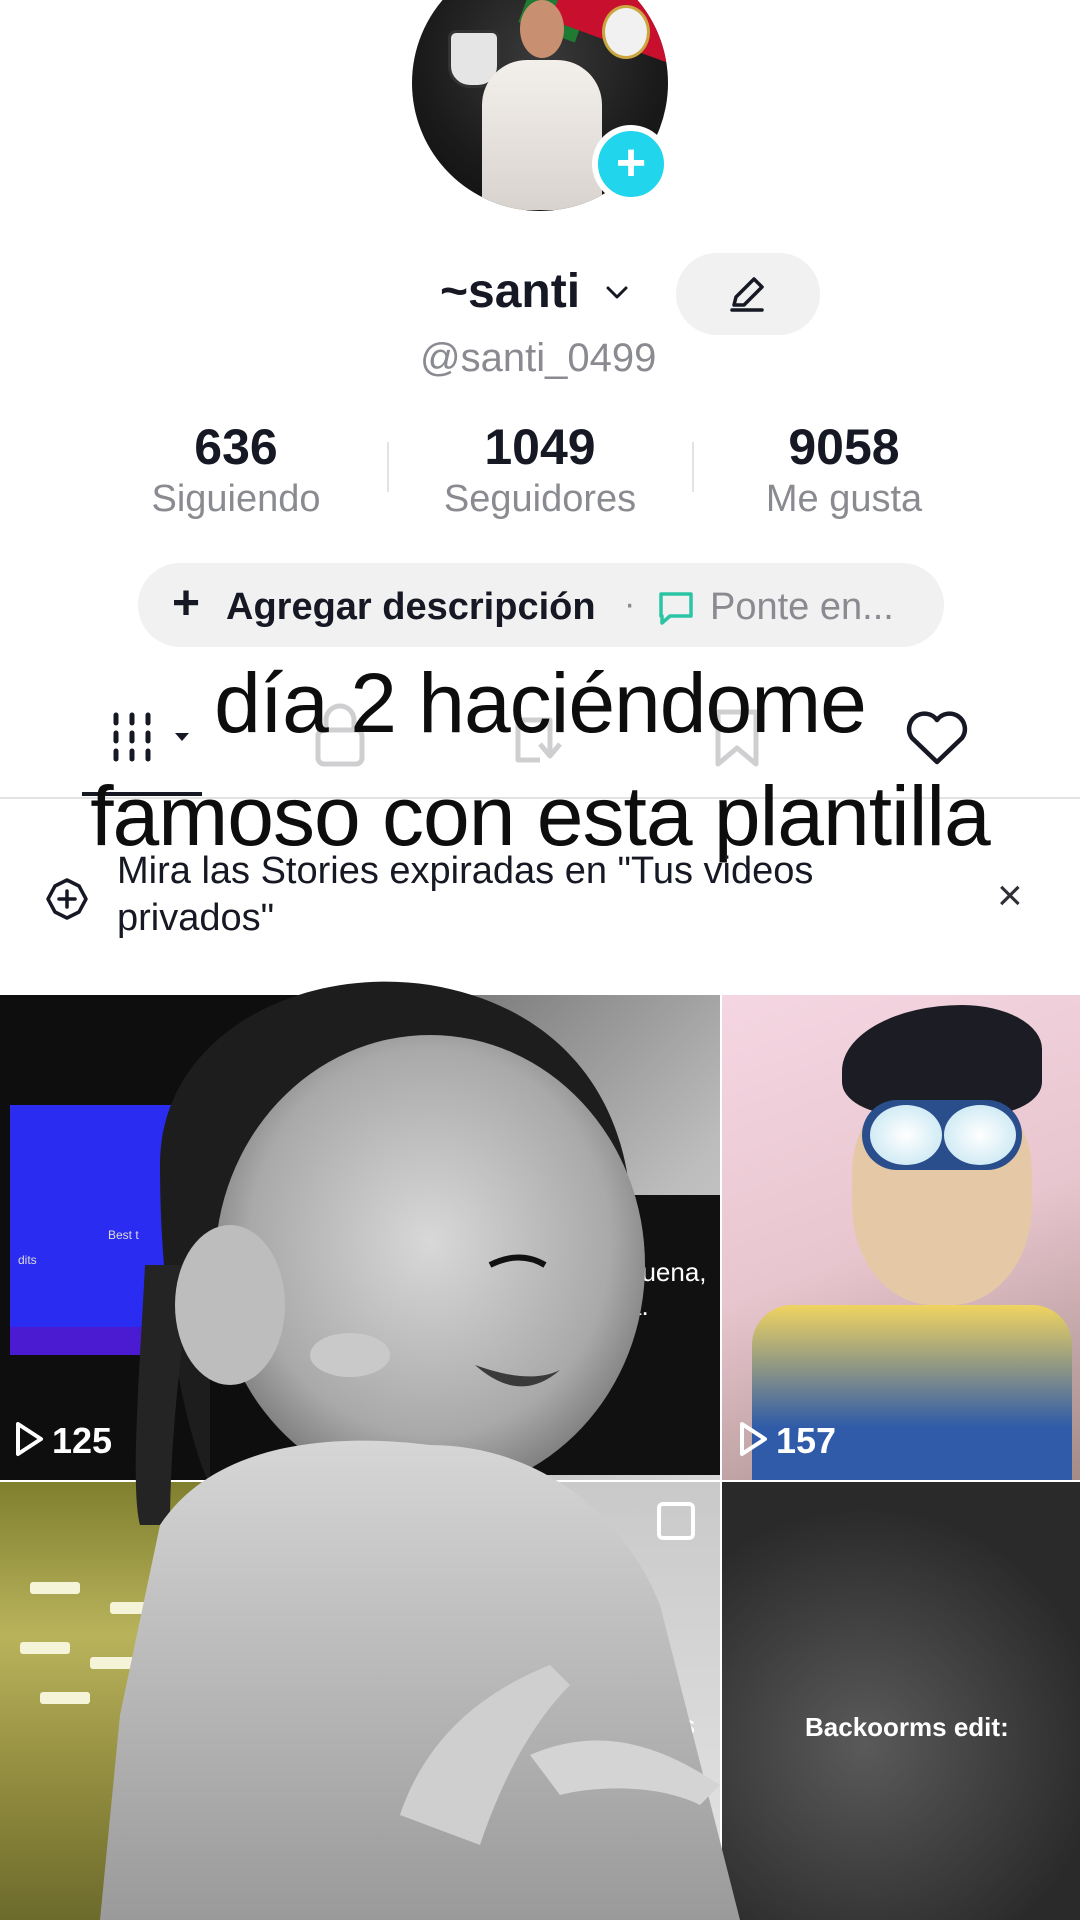 The image size is (1080, 1920). Describe the element at coordinates (236, 499) in the screenshot. I see `stat-label: Siguiendo` at that location.